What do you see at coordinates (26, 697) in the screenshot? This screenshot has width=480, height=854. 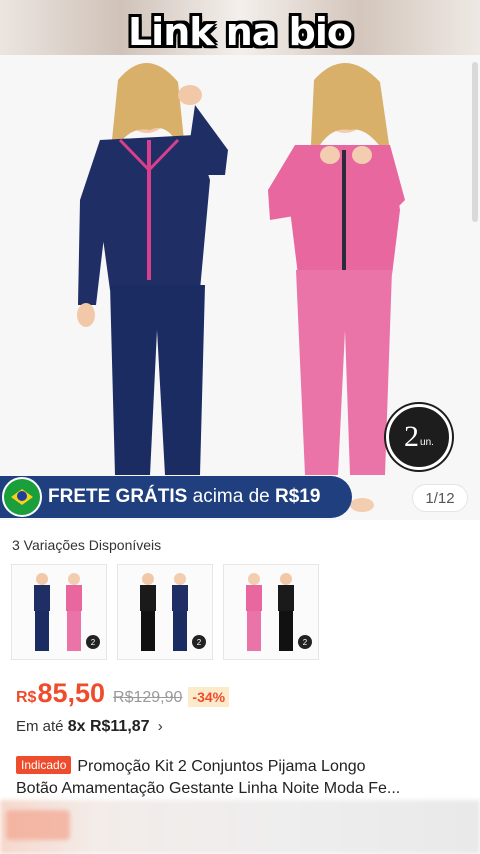 I see `price-currency: R$` at bounding box center [26, 697].